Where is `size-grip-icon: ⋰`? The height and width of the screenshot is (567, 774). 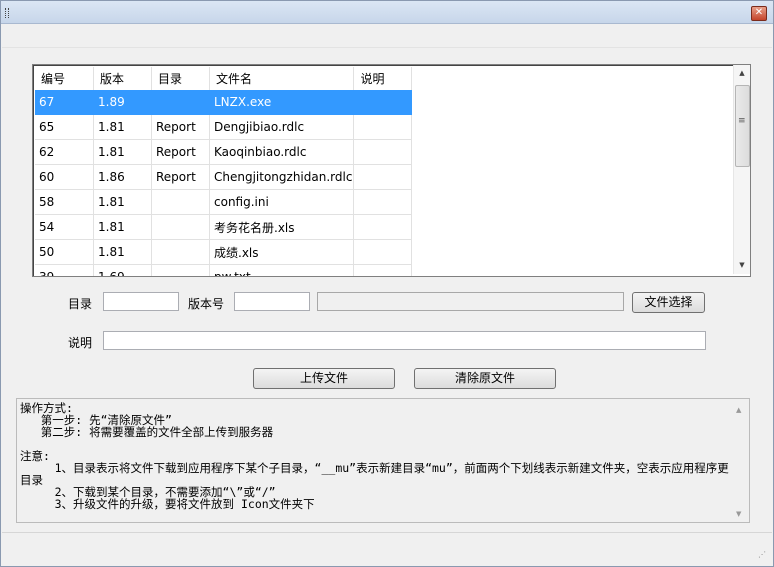
size-grip-icon: ⋰ is located at coordinates (763, 556).